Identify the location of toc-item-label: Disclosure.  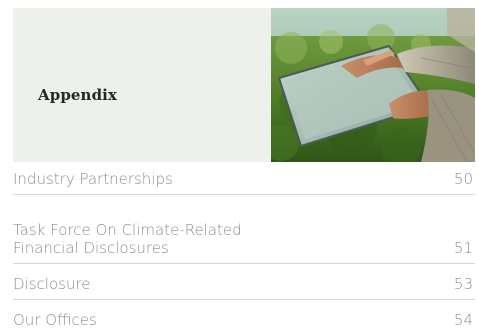
(52, 284).